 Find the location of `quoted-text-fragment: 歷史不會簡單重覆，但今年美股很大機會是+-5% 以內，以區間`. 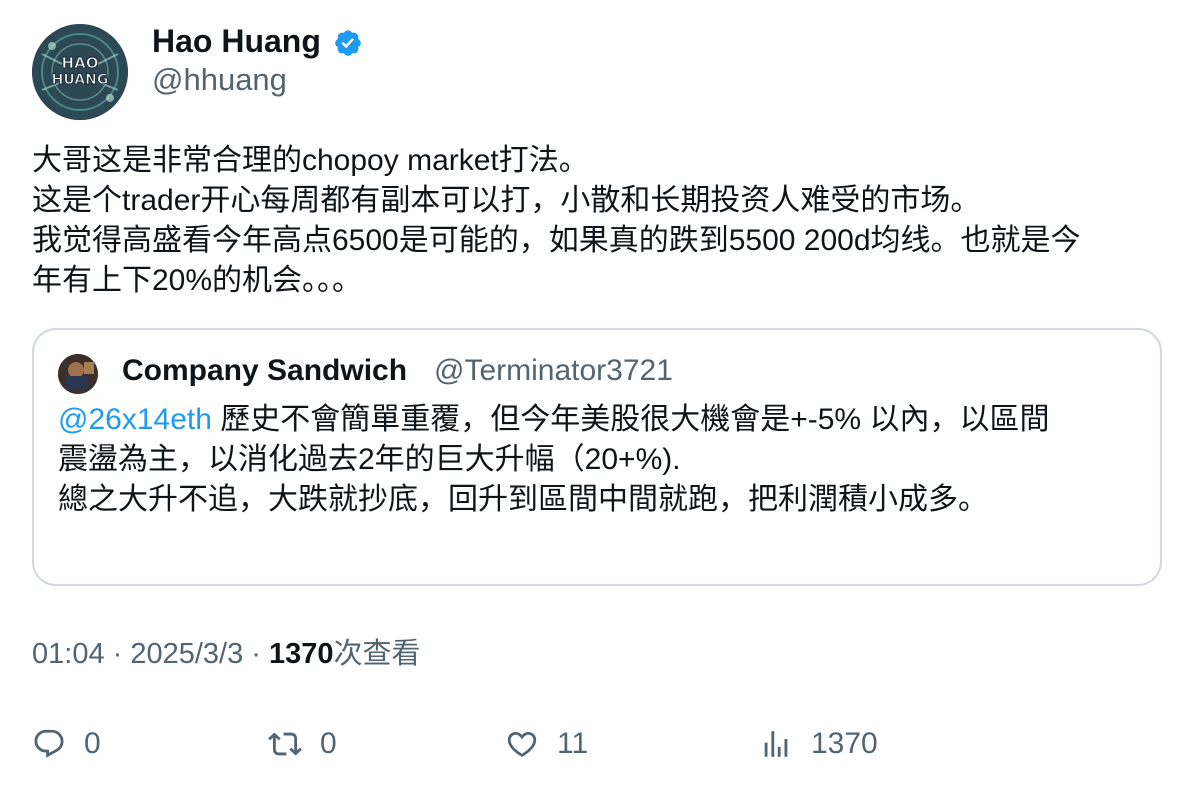

quoted-text-fragment: 歷史不會簡單重覆，但今年美股很大機會是+-5% 以內，以區間 is located at coordinates (630, 419).